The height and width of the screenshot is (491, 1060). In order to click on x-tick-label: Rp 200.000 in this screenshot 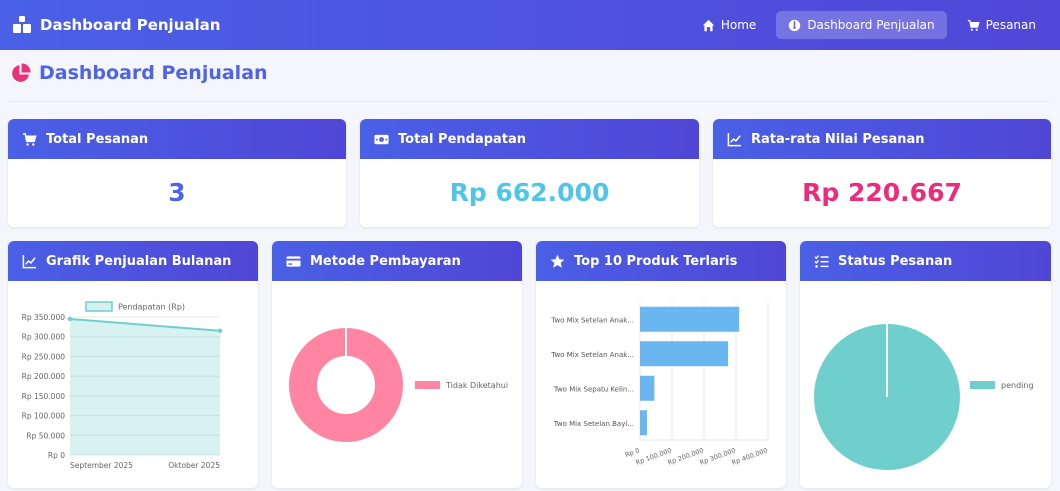, I will do `click(686, 456)`.